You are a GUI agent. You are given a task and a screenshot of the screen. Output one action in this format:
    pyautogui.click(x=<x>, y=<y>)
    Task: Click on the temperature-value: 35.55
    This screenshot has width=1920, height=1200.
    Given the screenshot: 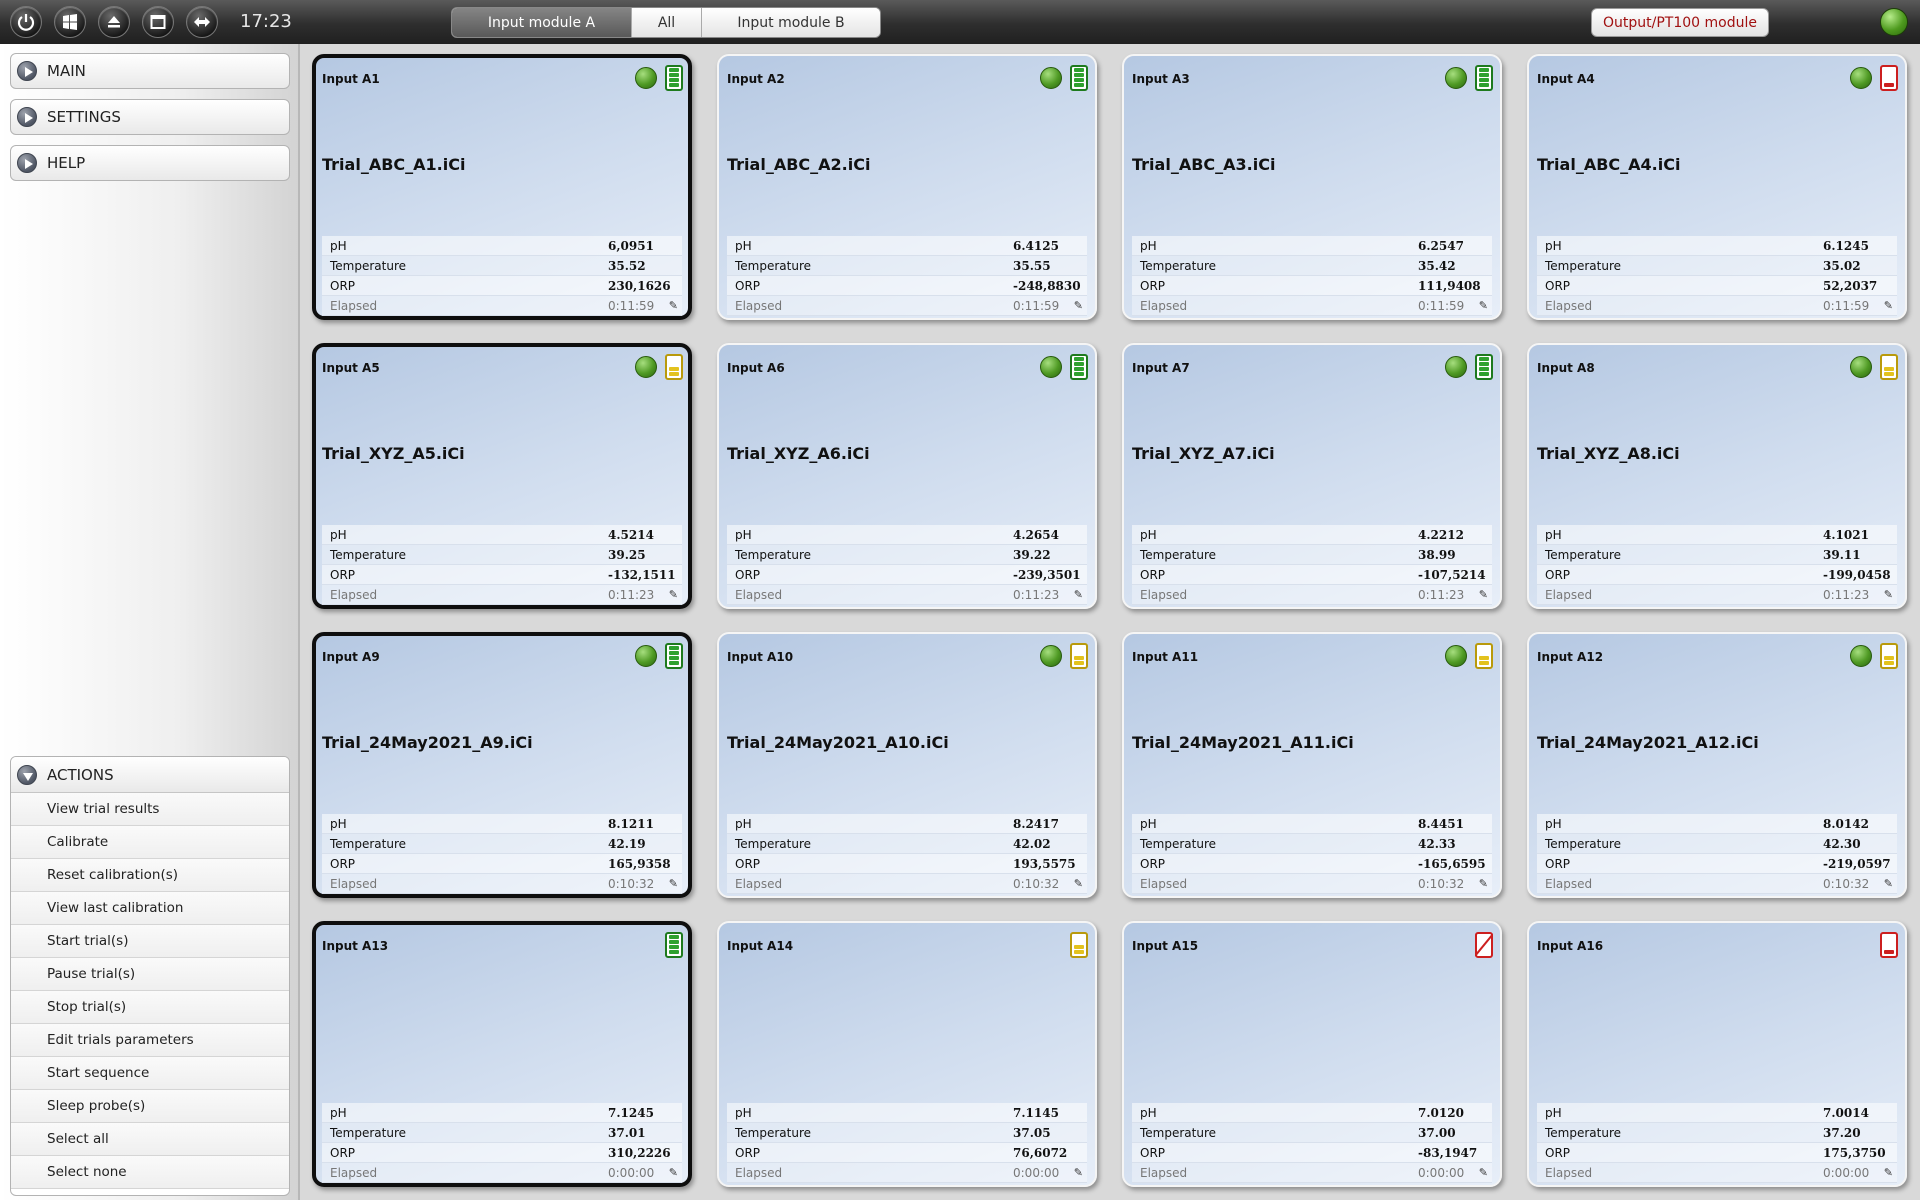 What is the action you would take?
    pyautogui.click(x=1032, y=265)
    